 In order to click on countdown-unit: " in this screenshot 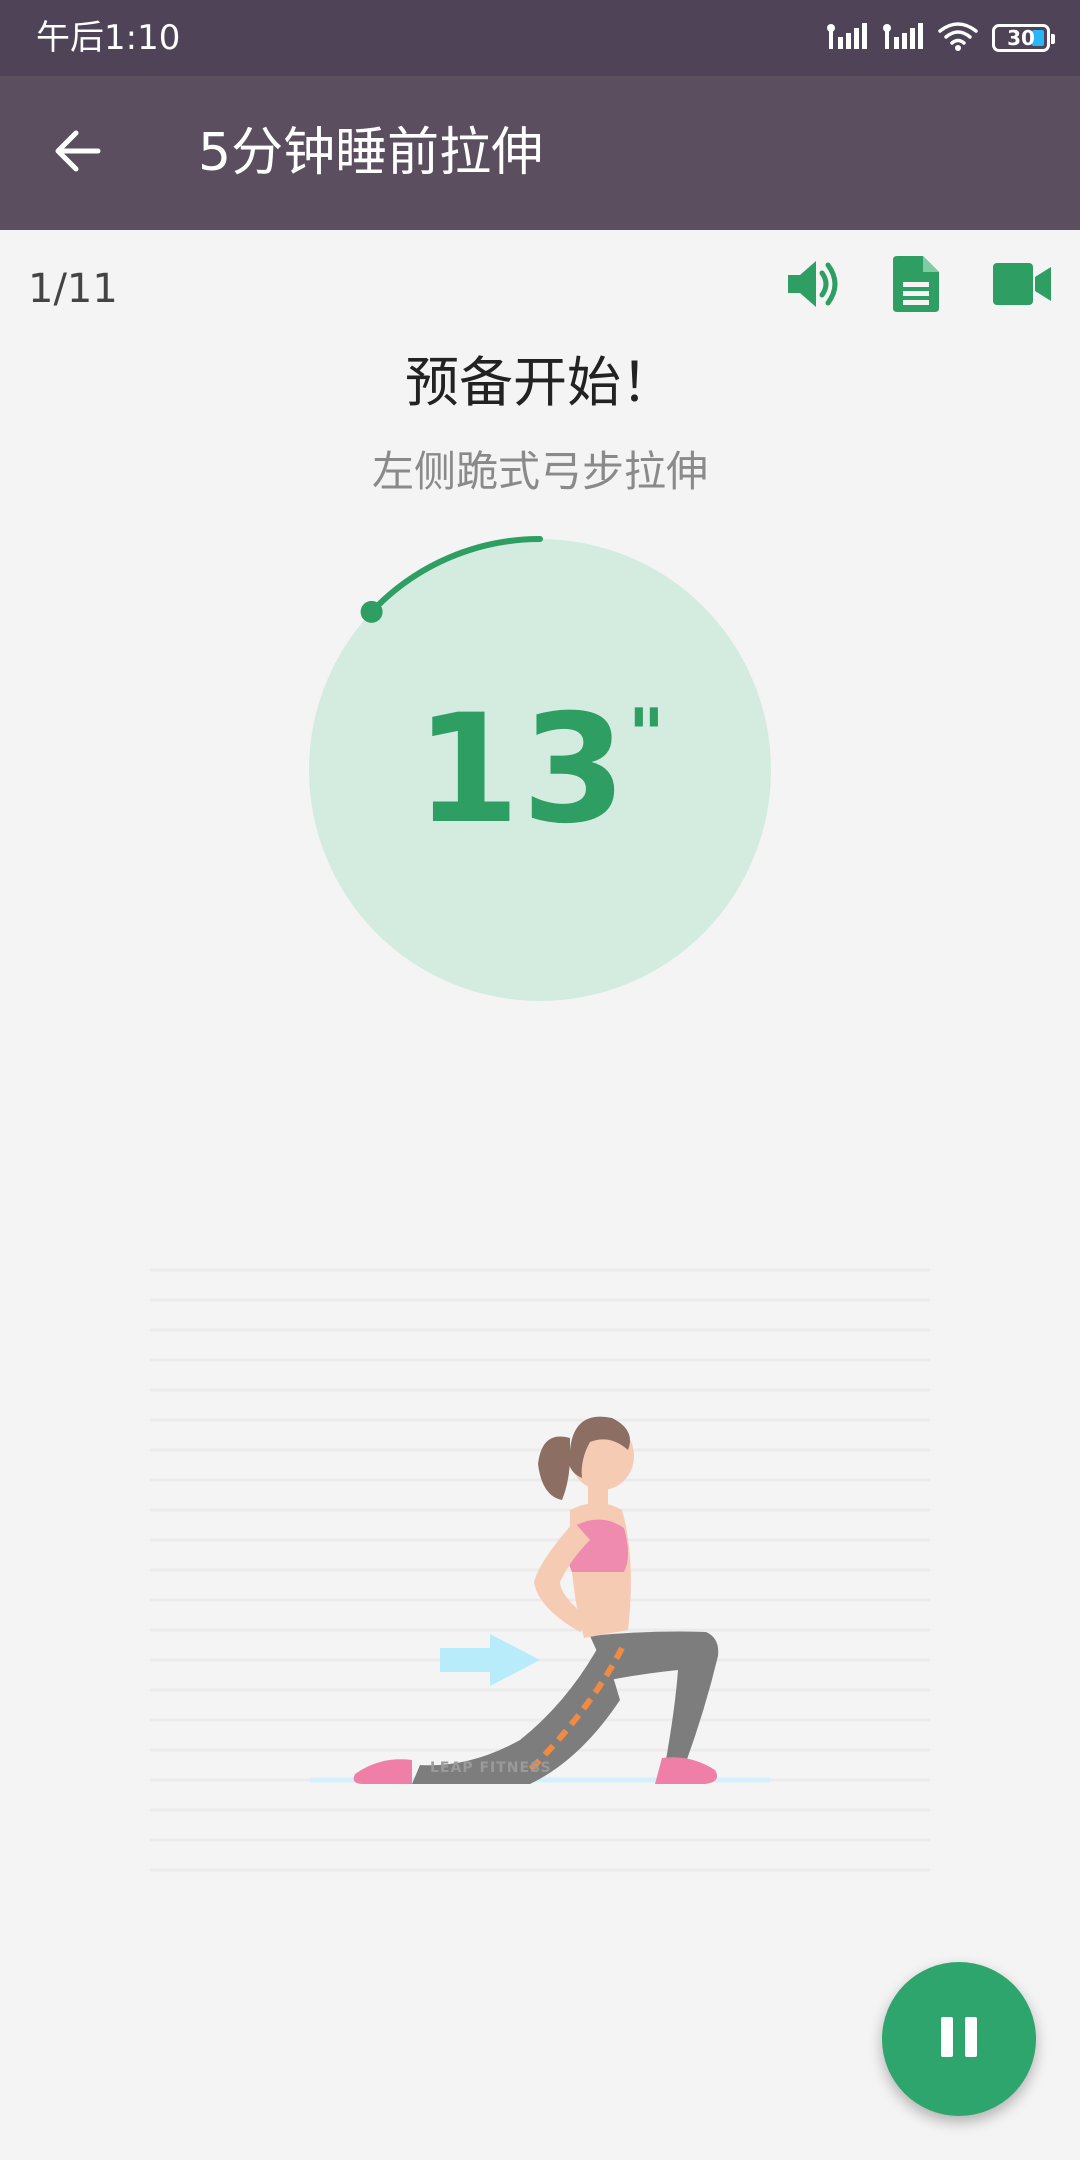, I will do `click(646, 735)`.